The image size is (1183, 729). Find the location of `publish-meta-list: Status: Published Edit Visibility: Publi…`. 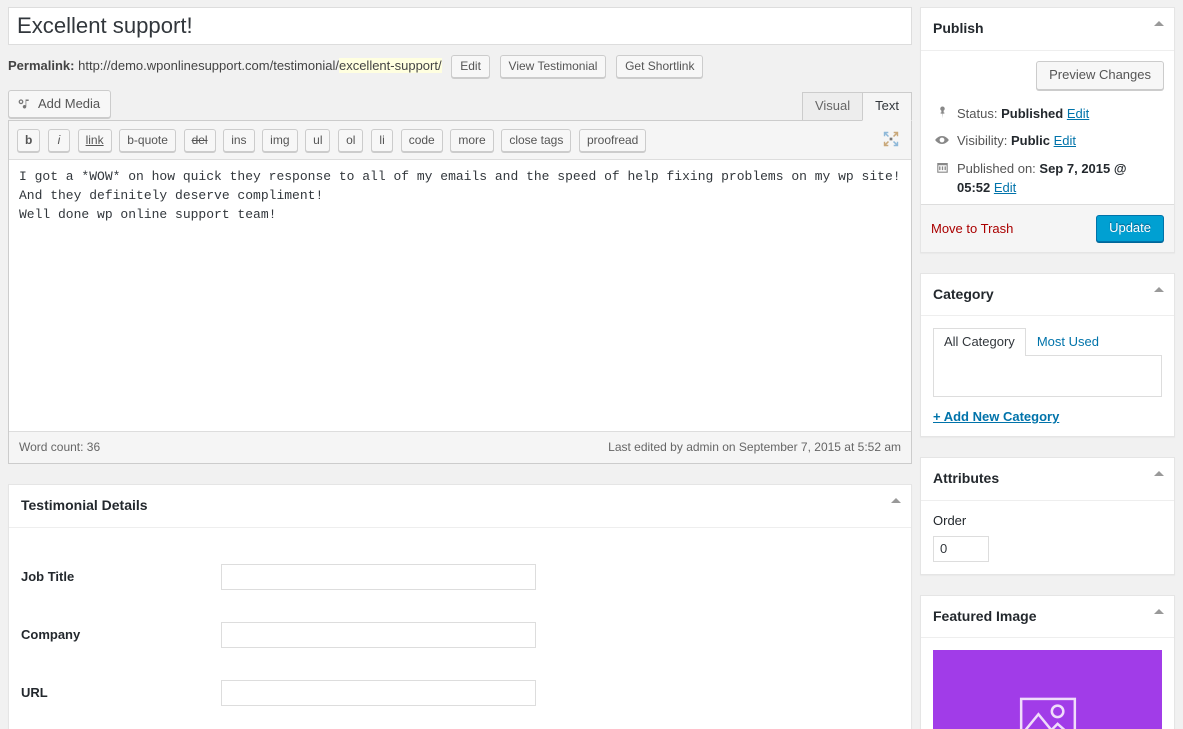

publish-meta-list: Status: Published Edit Visibility: Publi… is located at coordinates (1047, 148).